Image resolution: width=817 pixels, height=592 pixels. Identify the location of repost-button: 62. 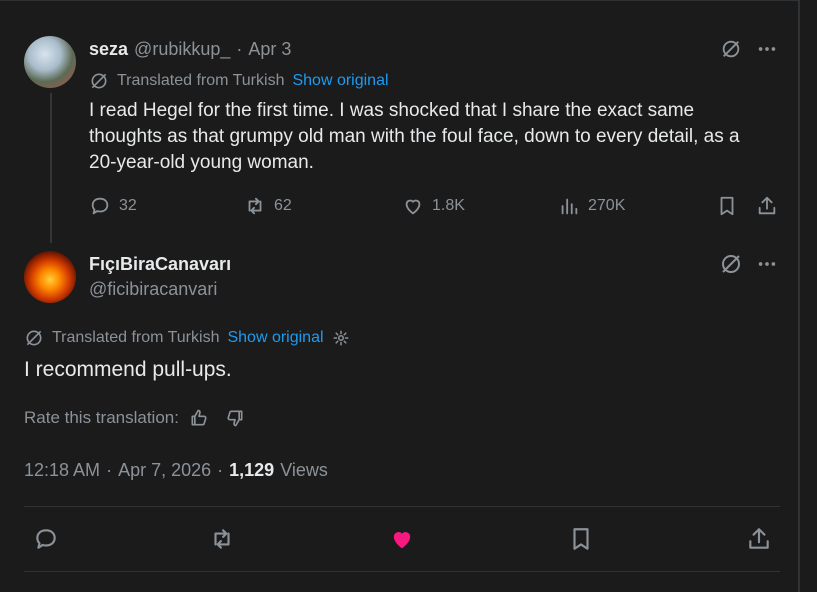
(268, 206).